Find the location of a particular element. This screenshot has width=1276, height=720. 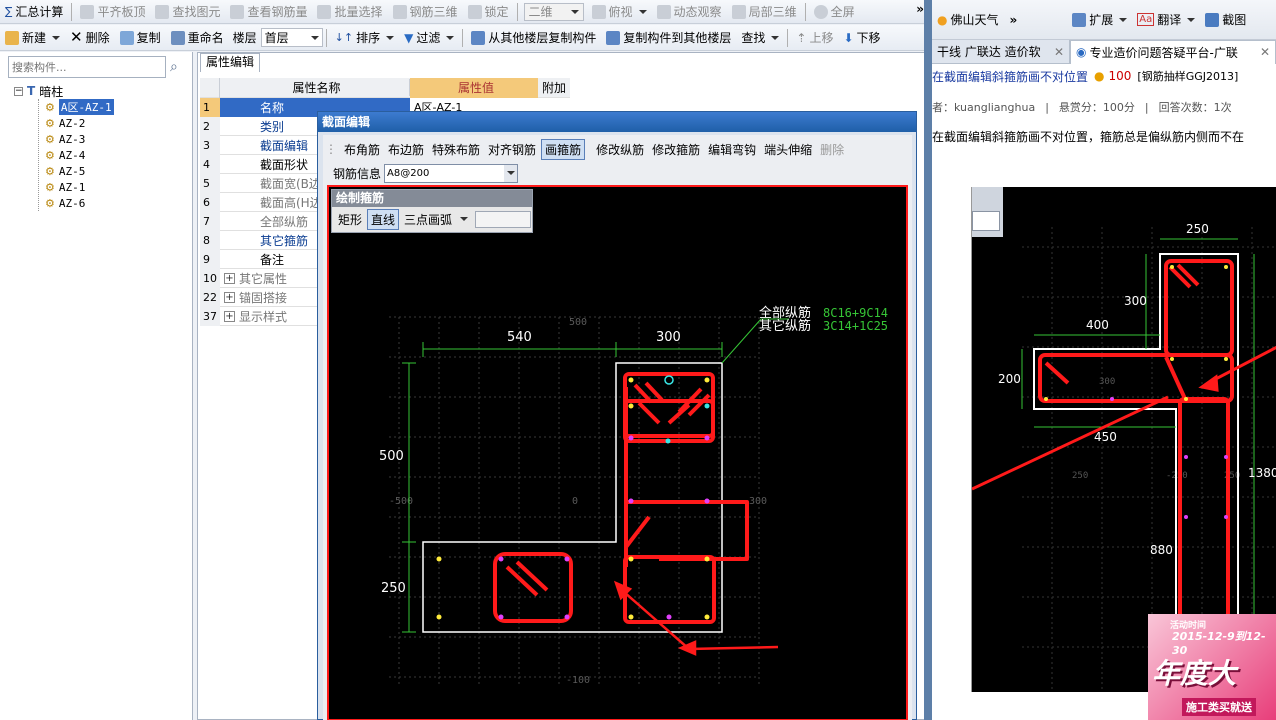

align-top-icon is located at coordinates (87, 11).